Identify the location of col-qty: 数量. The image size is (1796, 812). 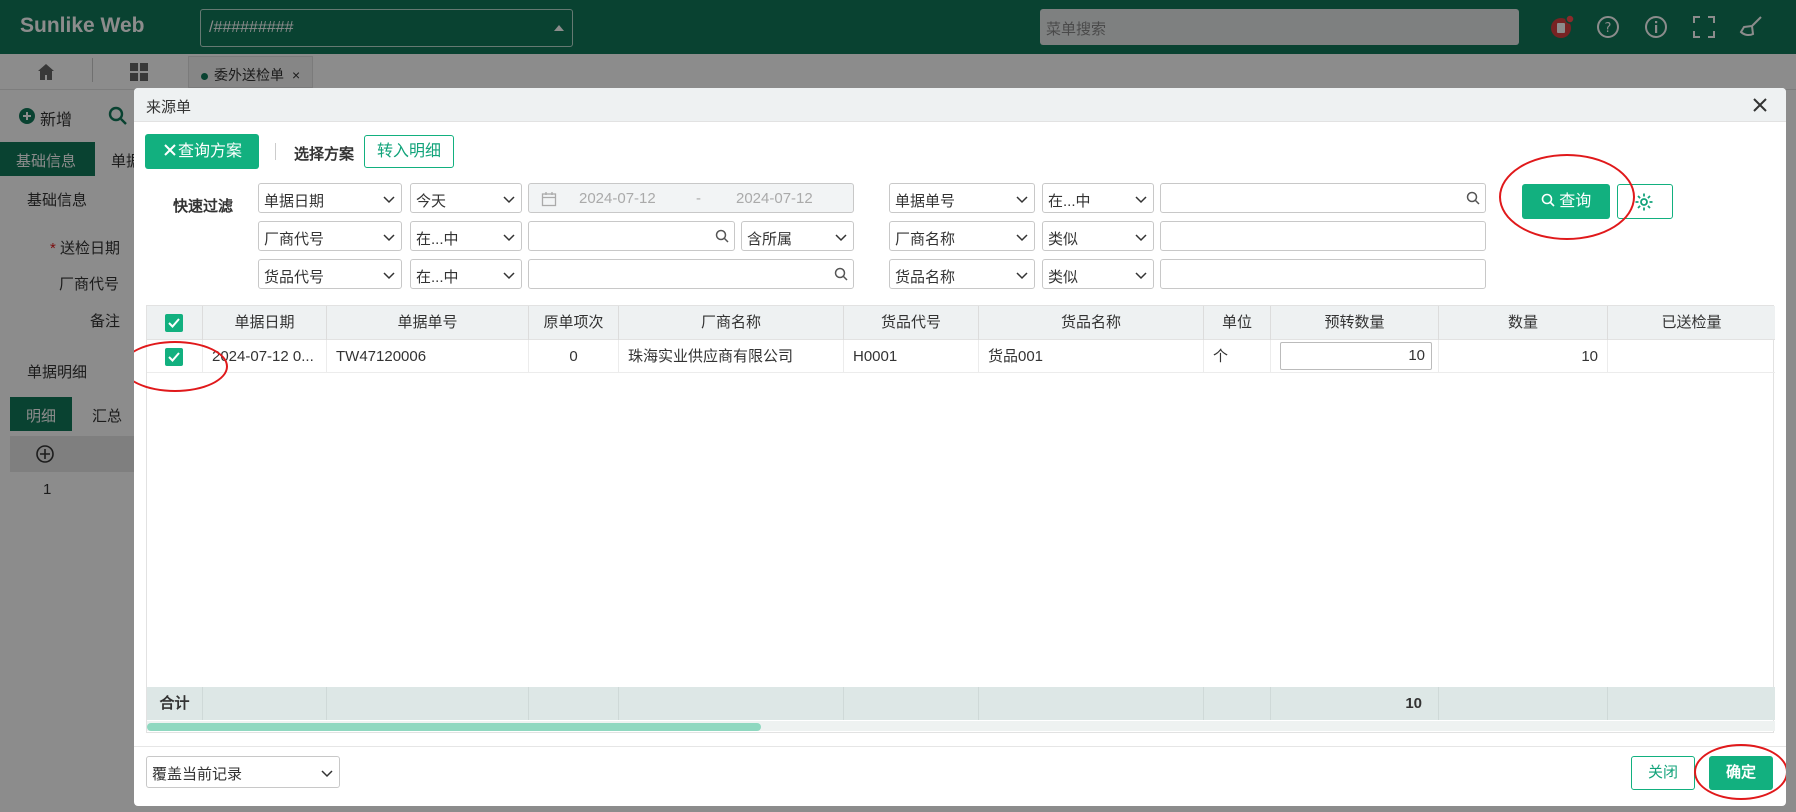
(1523, 323).